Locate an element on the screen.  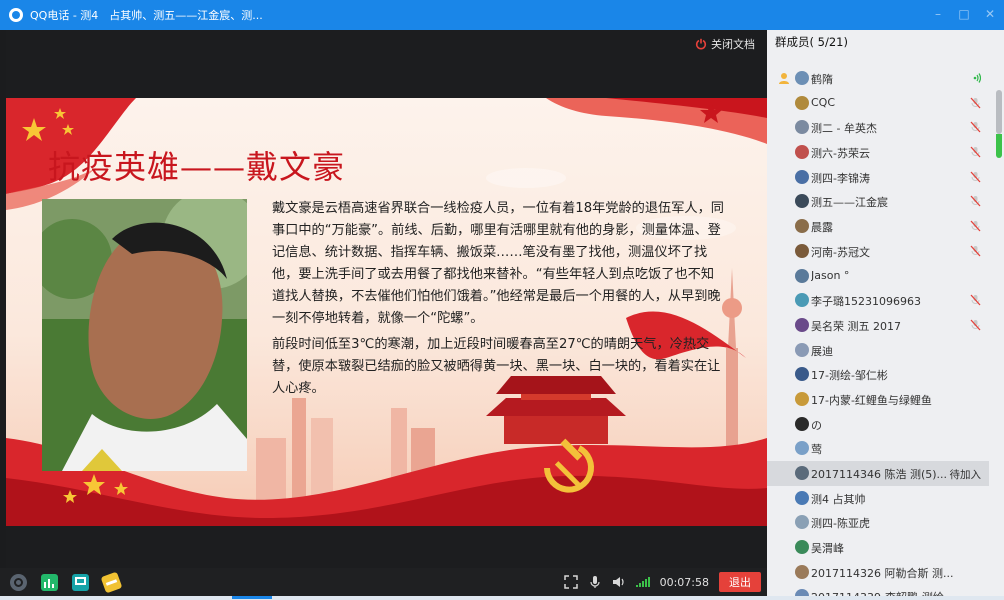
member-row: 17-测绘-邹仁彬 is located at coordinates (878, 374).